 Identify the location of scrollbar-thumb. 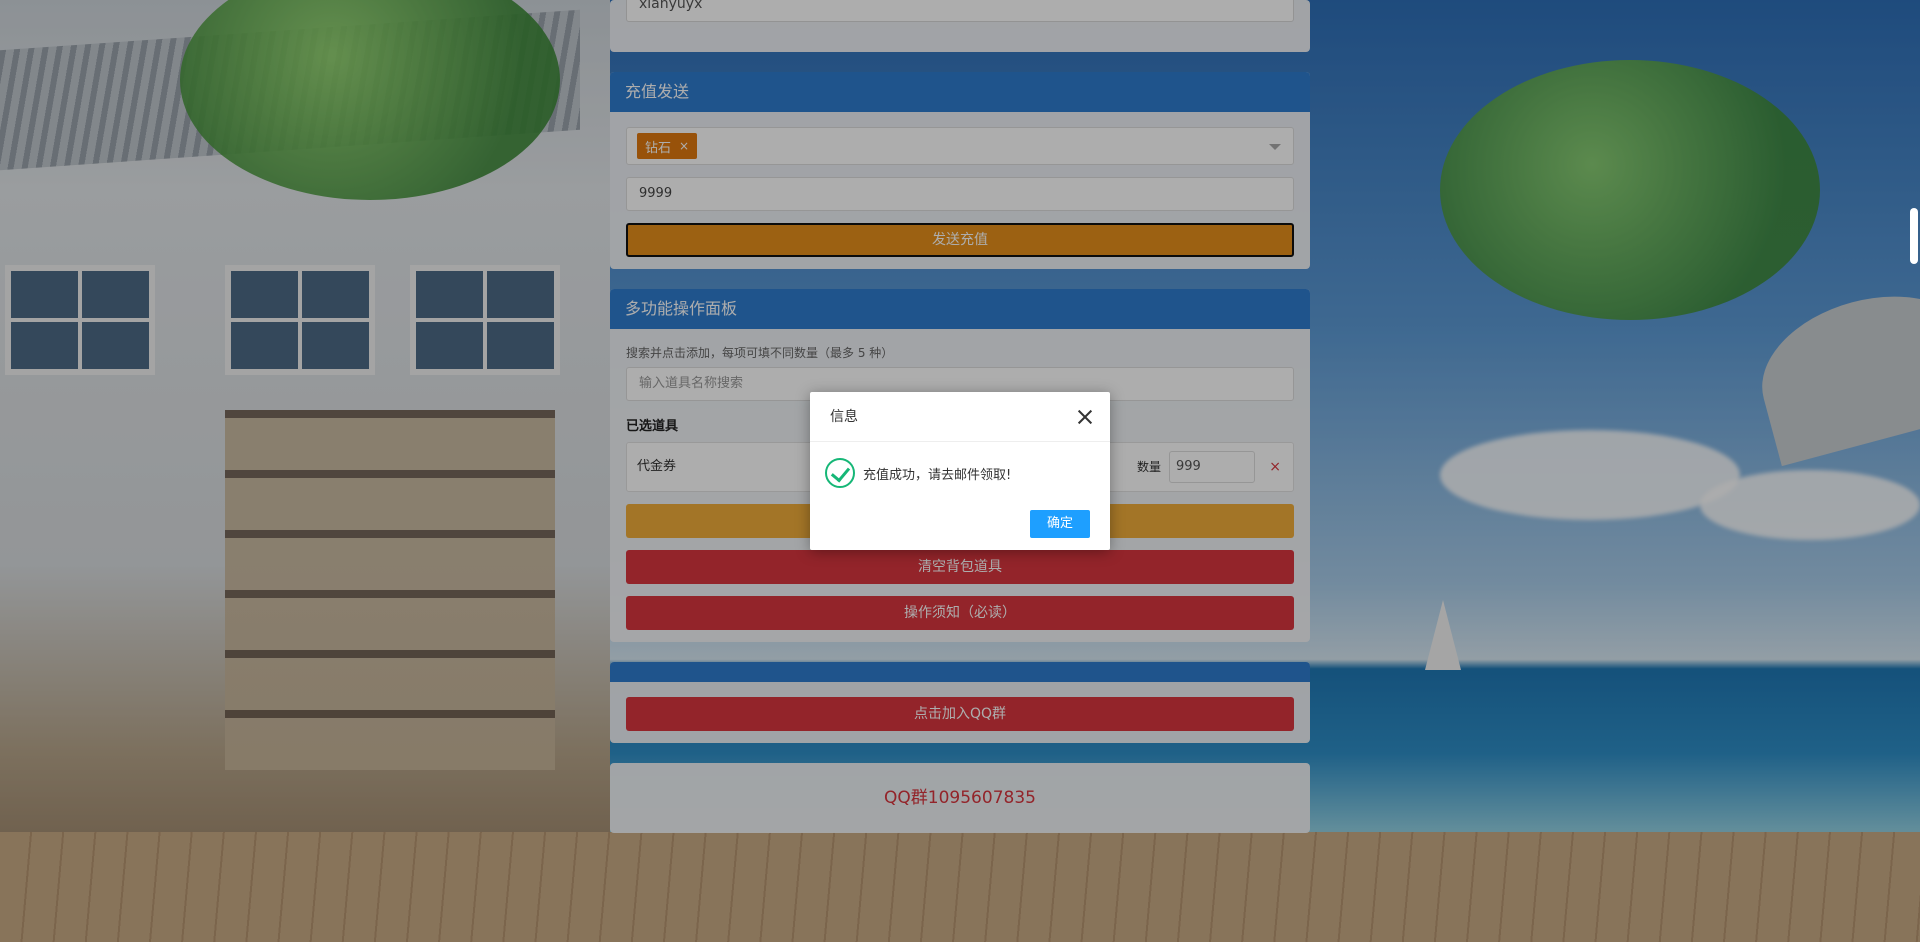
(1914, 236).